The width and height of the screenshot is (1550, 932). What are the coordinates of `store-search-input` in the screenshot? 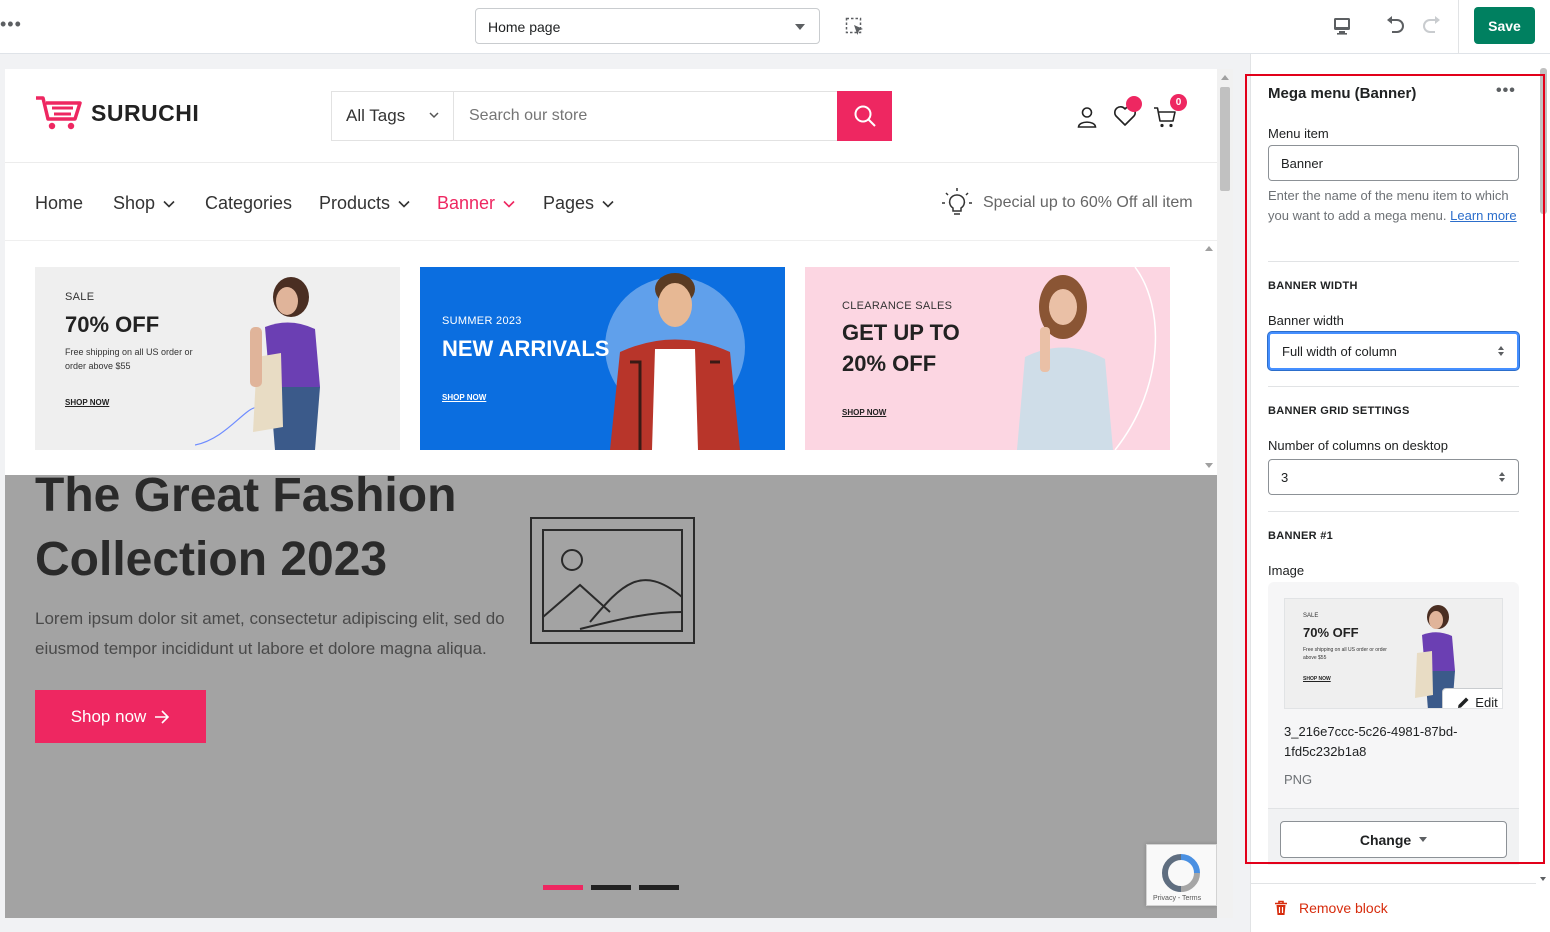 It's located at (646, 116).